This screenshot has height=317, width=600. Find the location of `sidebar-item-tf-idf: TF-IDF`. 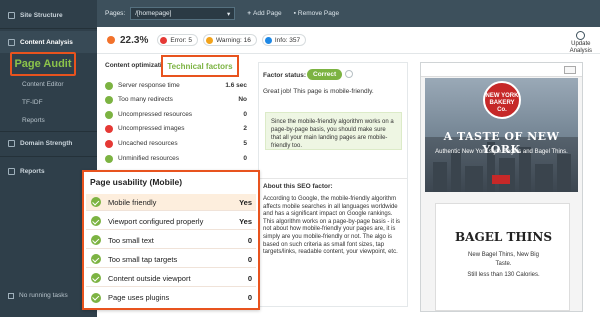

sidebar-item-tf-idf: TF-IDF is located at coordinates (32, 102).